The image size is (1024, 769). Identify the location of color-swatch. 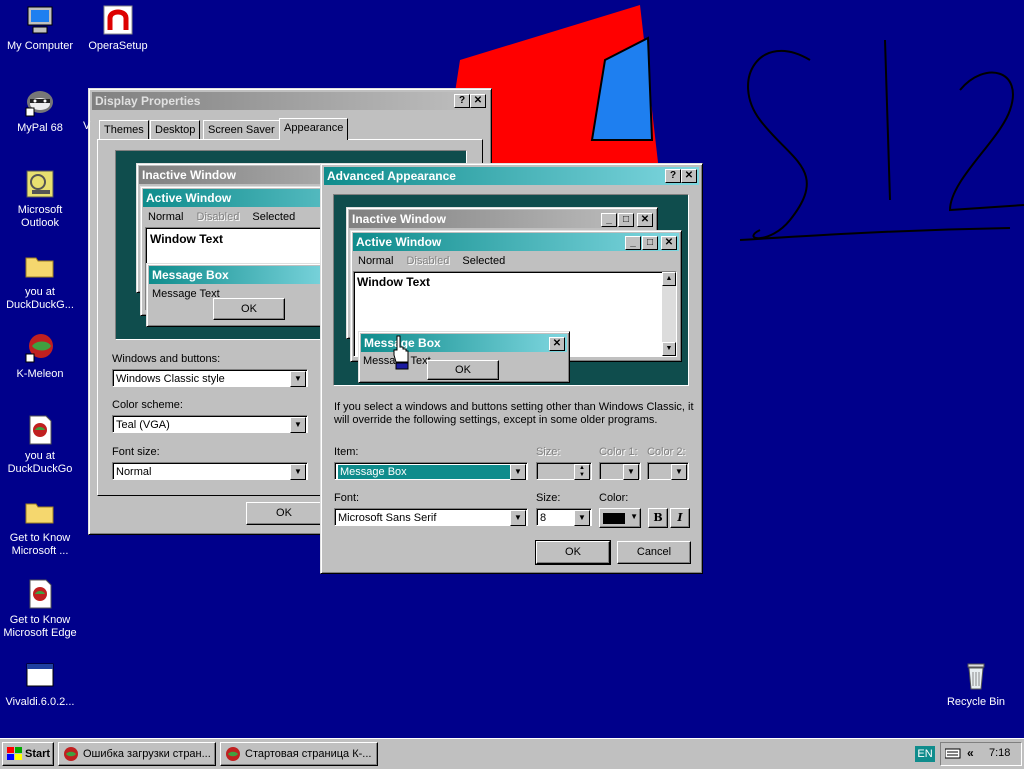
(614, 518).